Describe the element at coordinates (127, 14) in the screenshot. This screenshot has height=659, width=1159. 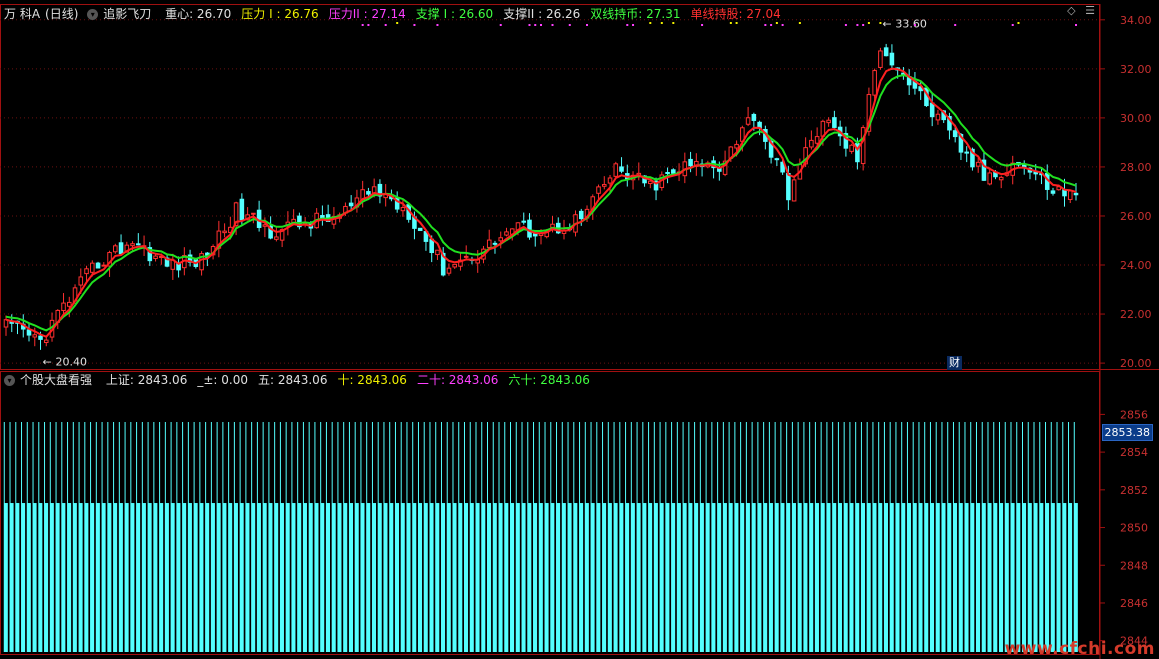
I see `indicator-name: 追影飞刀` at that location.